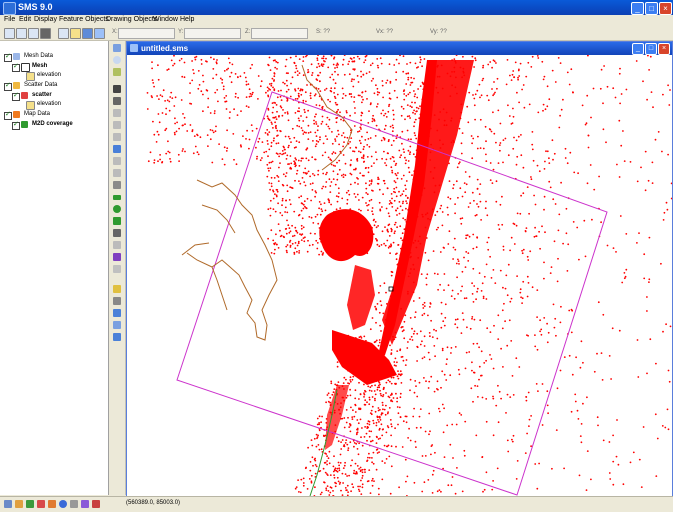 The height and width of the screenshot is (512, 673). What do you see at coordinates (165, 19) in the screenshot?
I see `menu-window: Window` at bounding box center [165, 19].